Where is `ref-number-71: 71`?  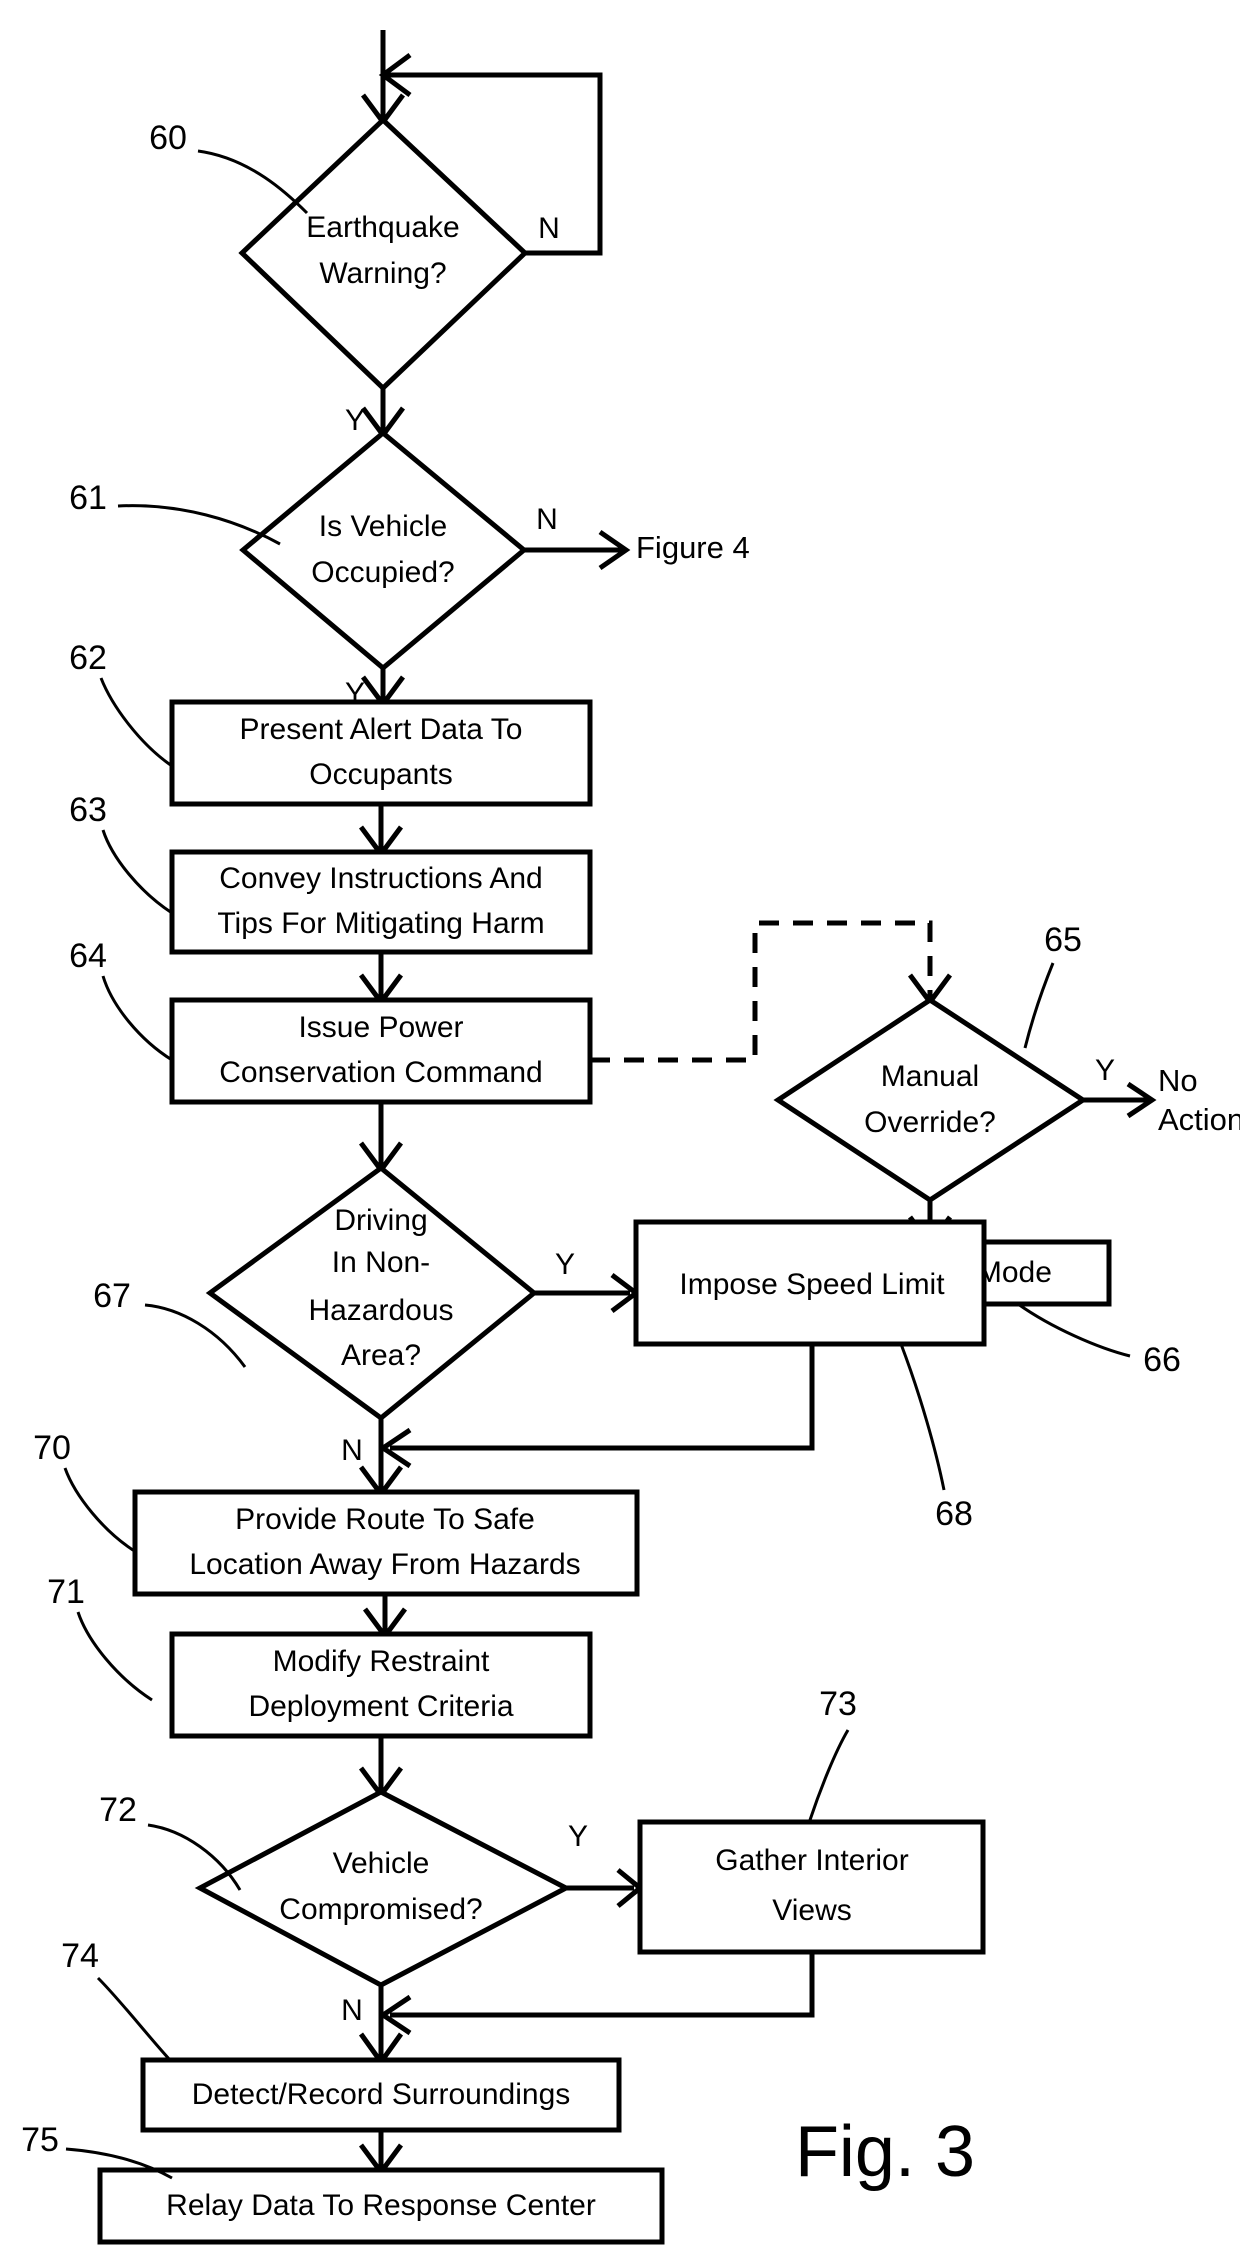
ref-number-71: 71 is located at coordinates (66, 1592).